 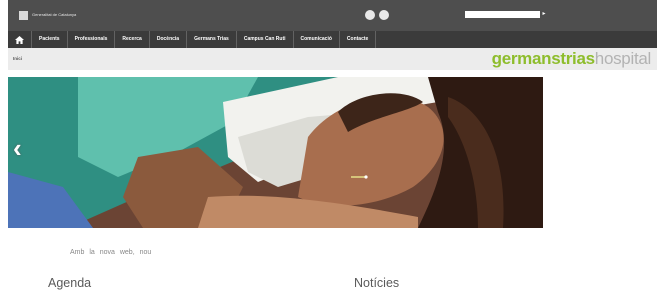 What do you see at coordinates (544, 14) in the screenshot?
I see `search-button: ▸` at bounding box center [544, 14].